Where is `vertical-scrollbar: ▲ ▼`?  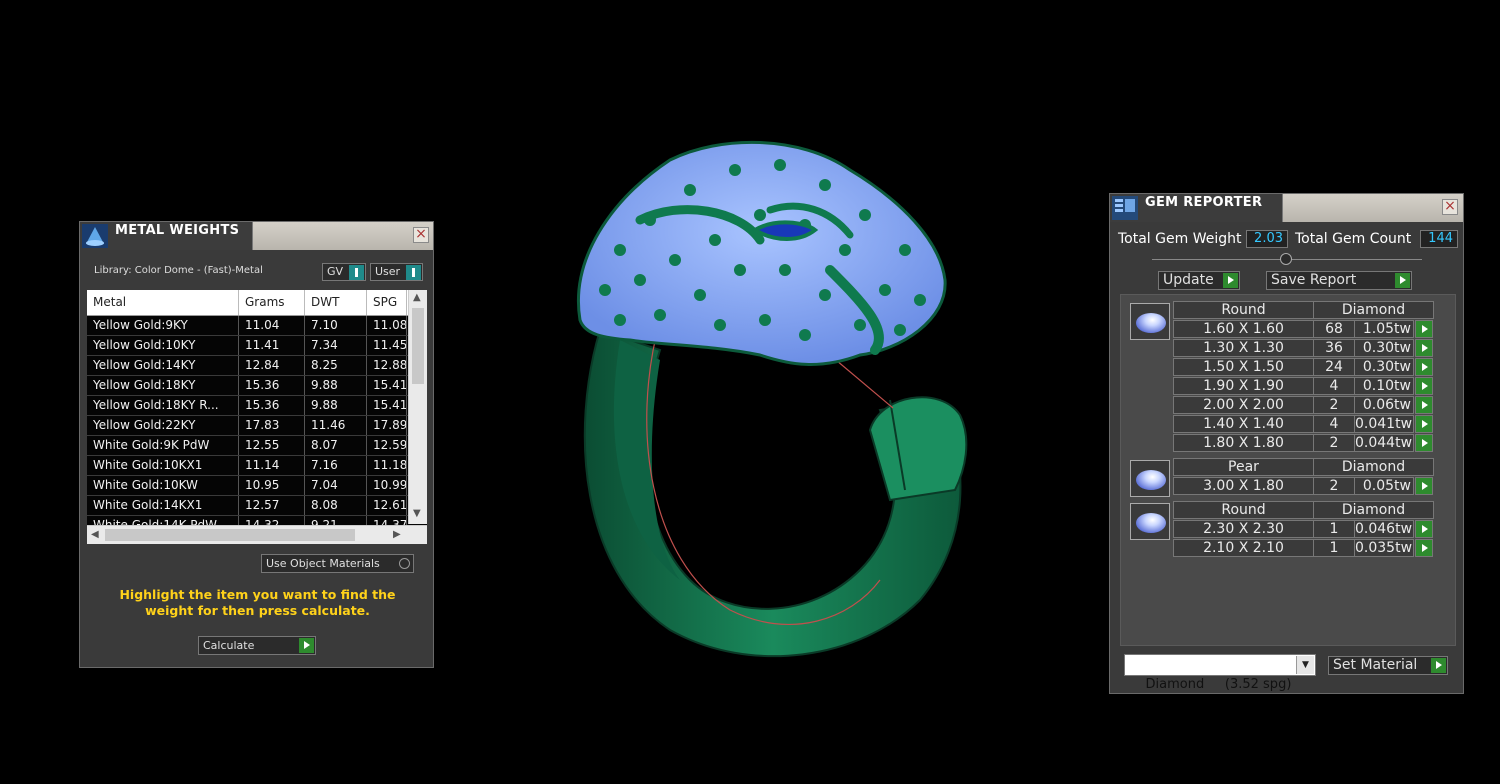
vertical-scrollbar: ▲ ▼ is located at coordinates (417, 407).